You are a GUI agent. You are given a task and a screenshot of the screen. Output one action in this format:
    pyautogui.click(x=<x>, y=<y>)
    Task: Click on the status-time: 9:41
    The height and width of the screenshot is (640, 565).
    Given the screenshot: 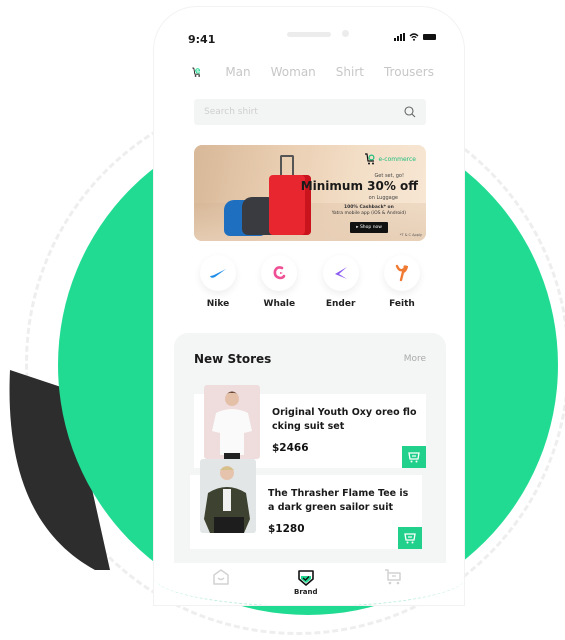 What is the action you would take?
    pyautogui.click(x=202, y=39)
    